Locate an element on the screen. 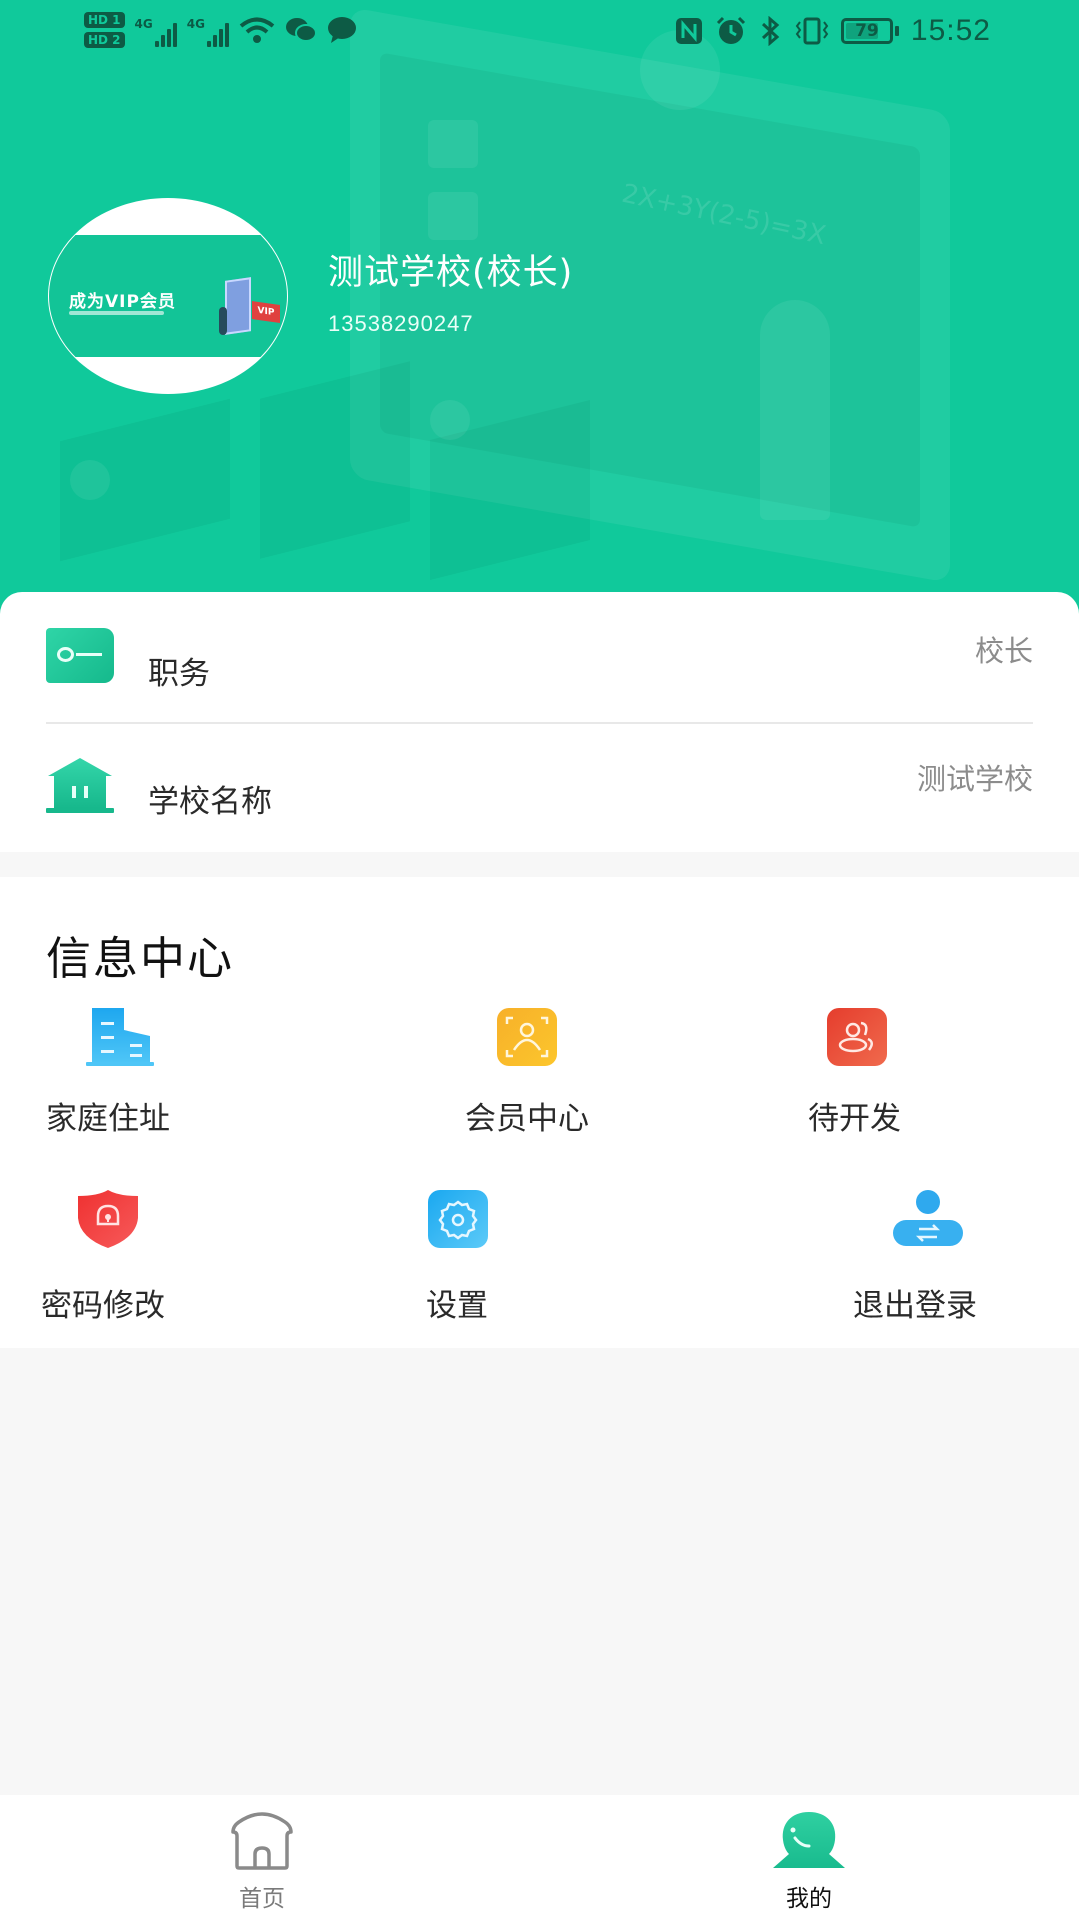 The width and height of the screenshot is (1079, 1919). battery-icon: 79 is located at coordinates (869, 31).